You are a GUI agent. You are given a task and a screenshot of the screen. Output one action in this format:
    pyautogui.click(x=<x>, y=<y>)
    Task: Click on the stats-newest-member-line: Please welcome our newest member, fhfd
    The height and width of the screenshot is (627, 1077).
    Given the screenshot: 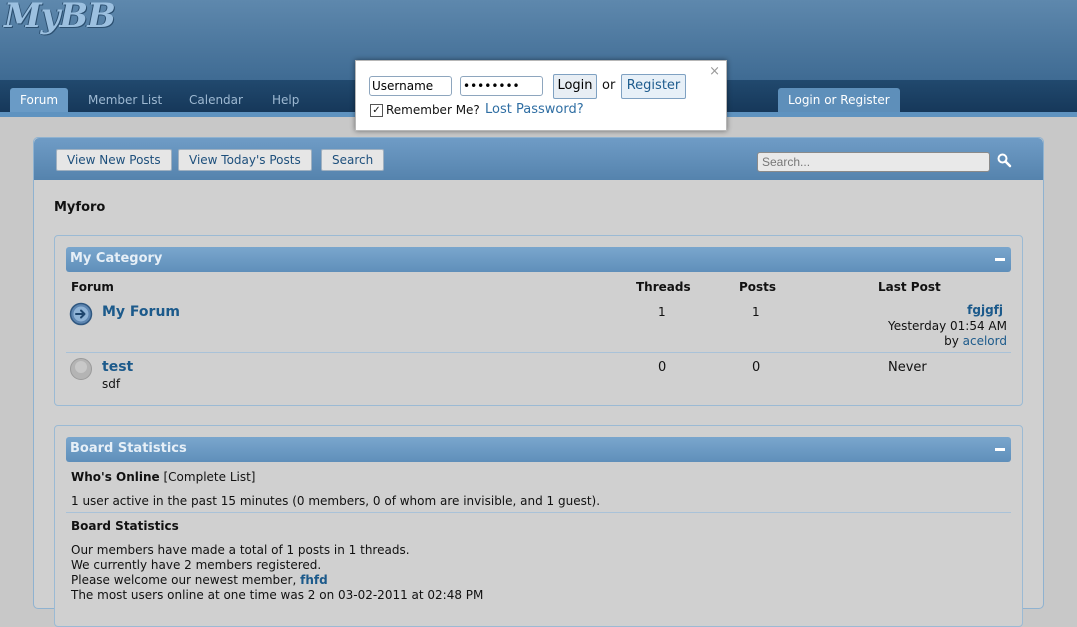 What is the action you would take?
    pyautogui.click(x=199, y=580)
    